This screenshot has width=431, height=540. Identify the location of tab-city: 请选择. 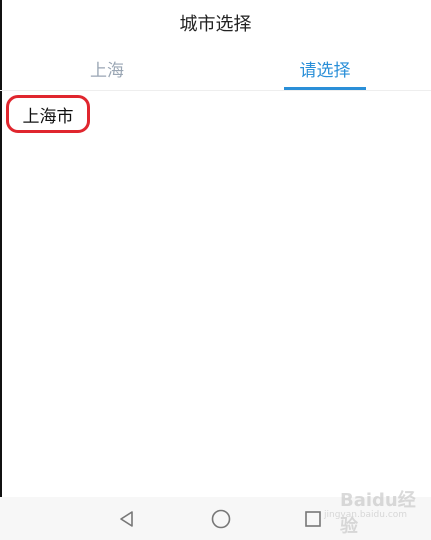
(325, 68).